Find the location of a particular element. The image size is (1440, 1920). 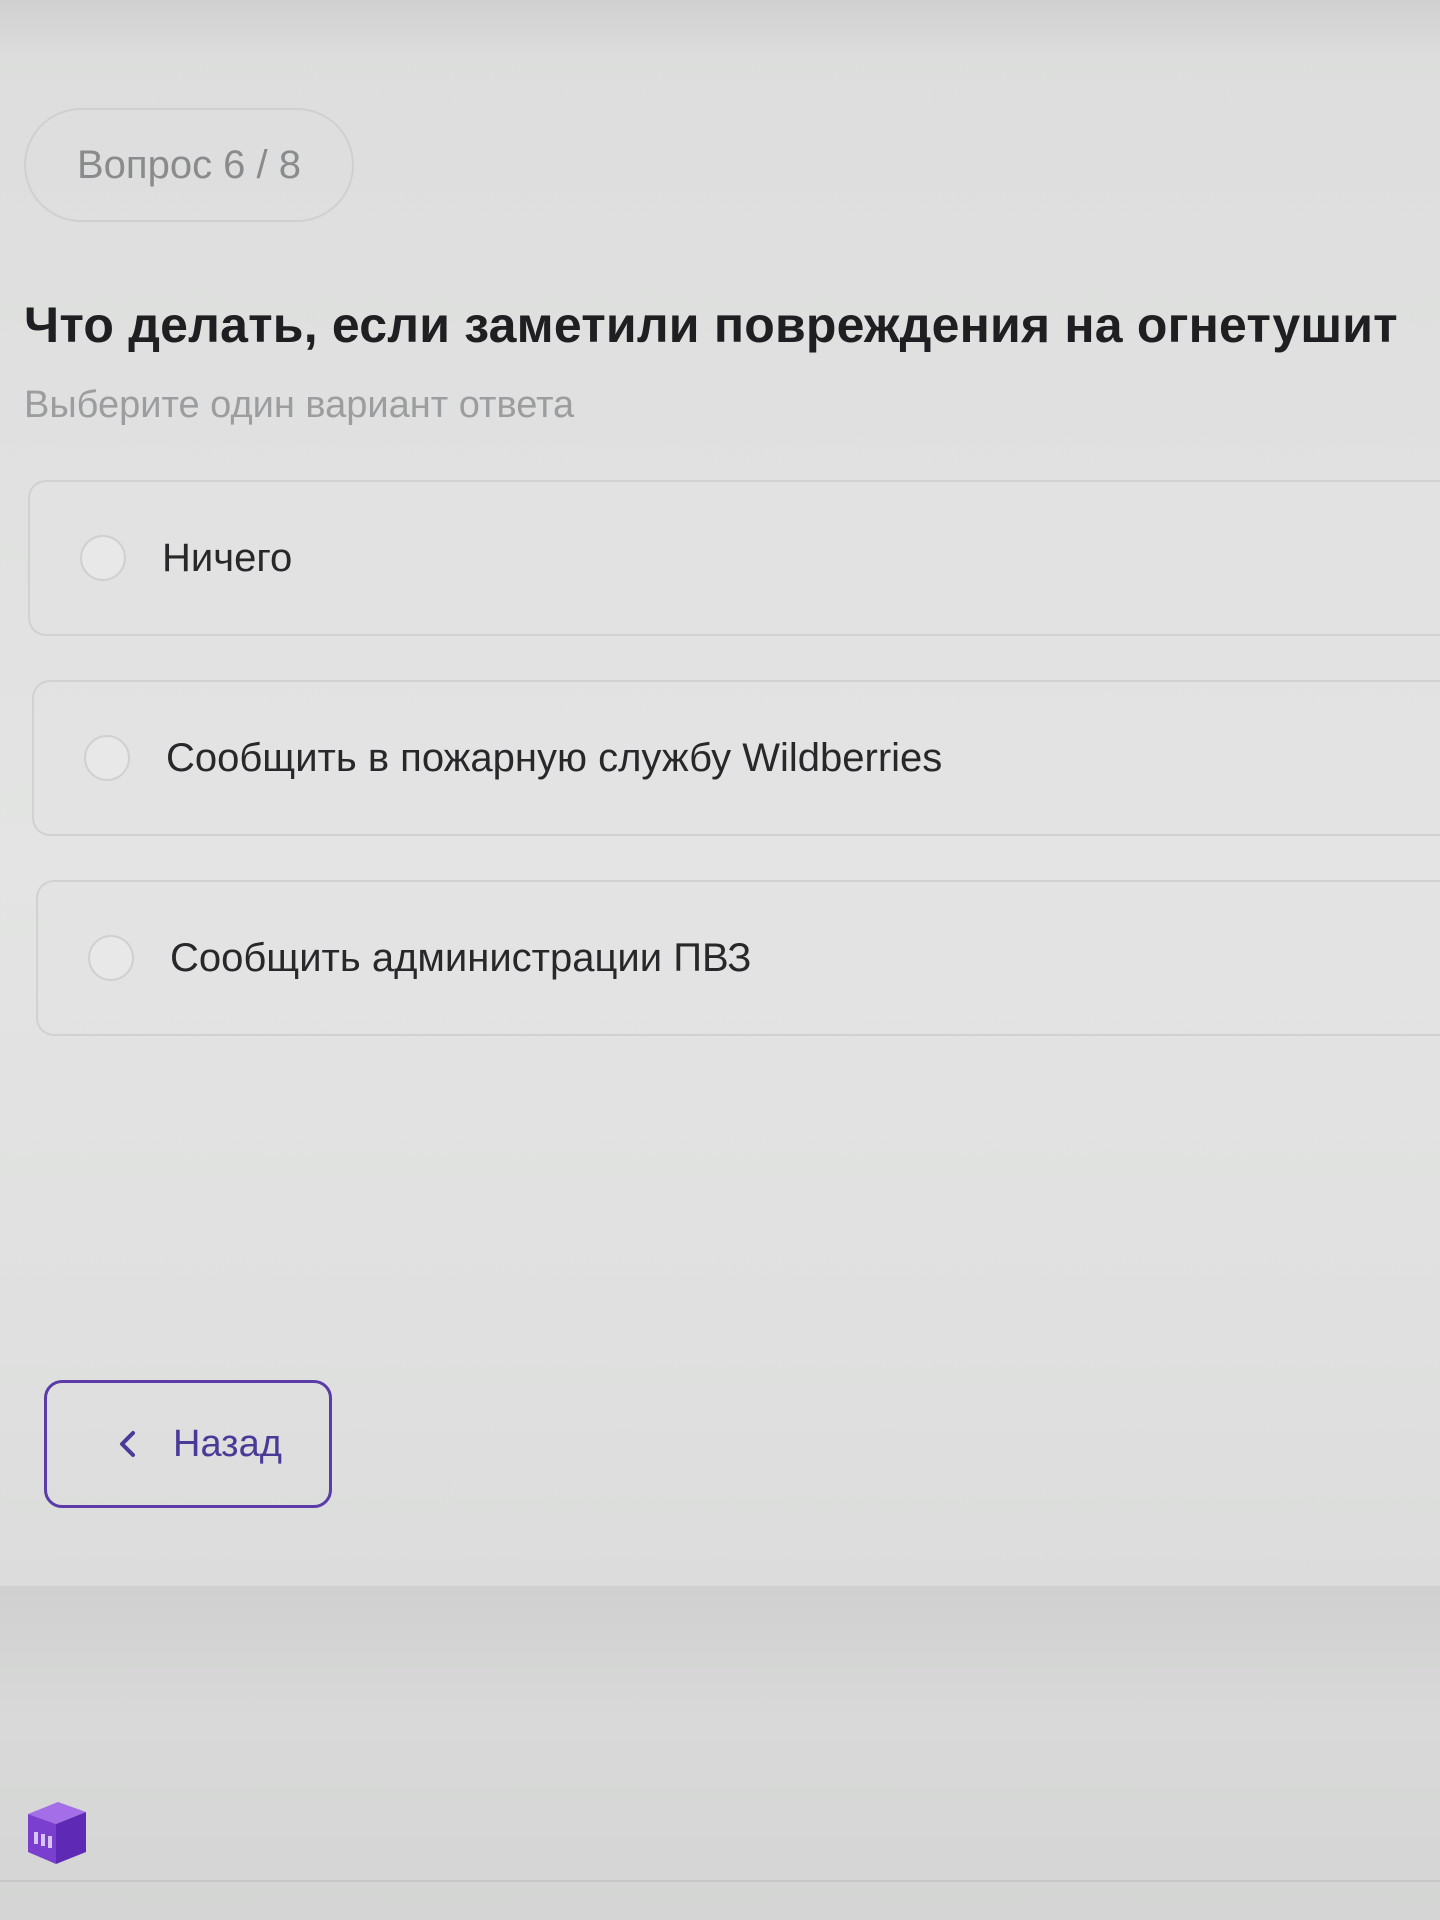

answer-option-label: Сообщить в пожарную службу Wildberries is located at coordinates (554, 757).